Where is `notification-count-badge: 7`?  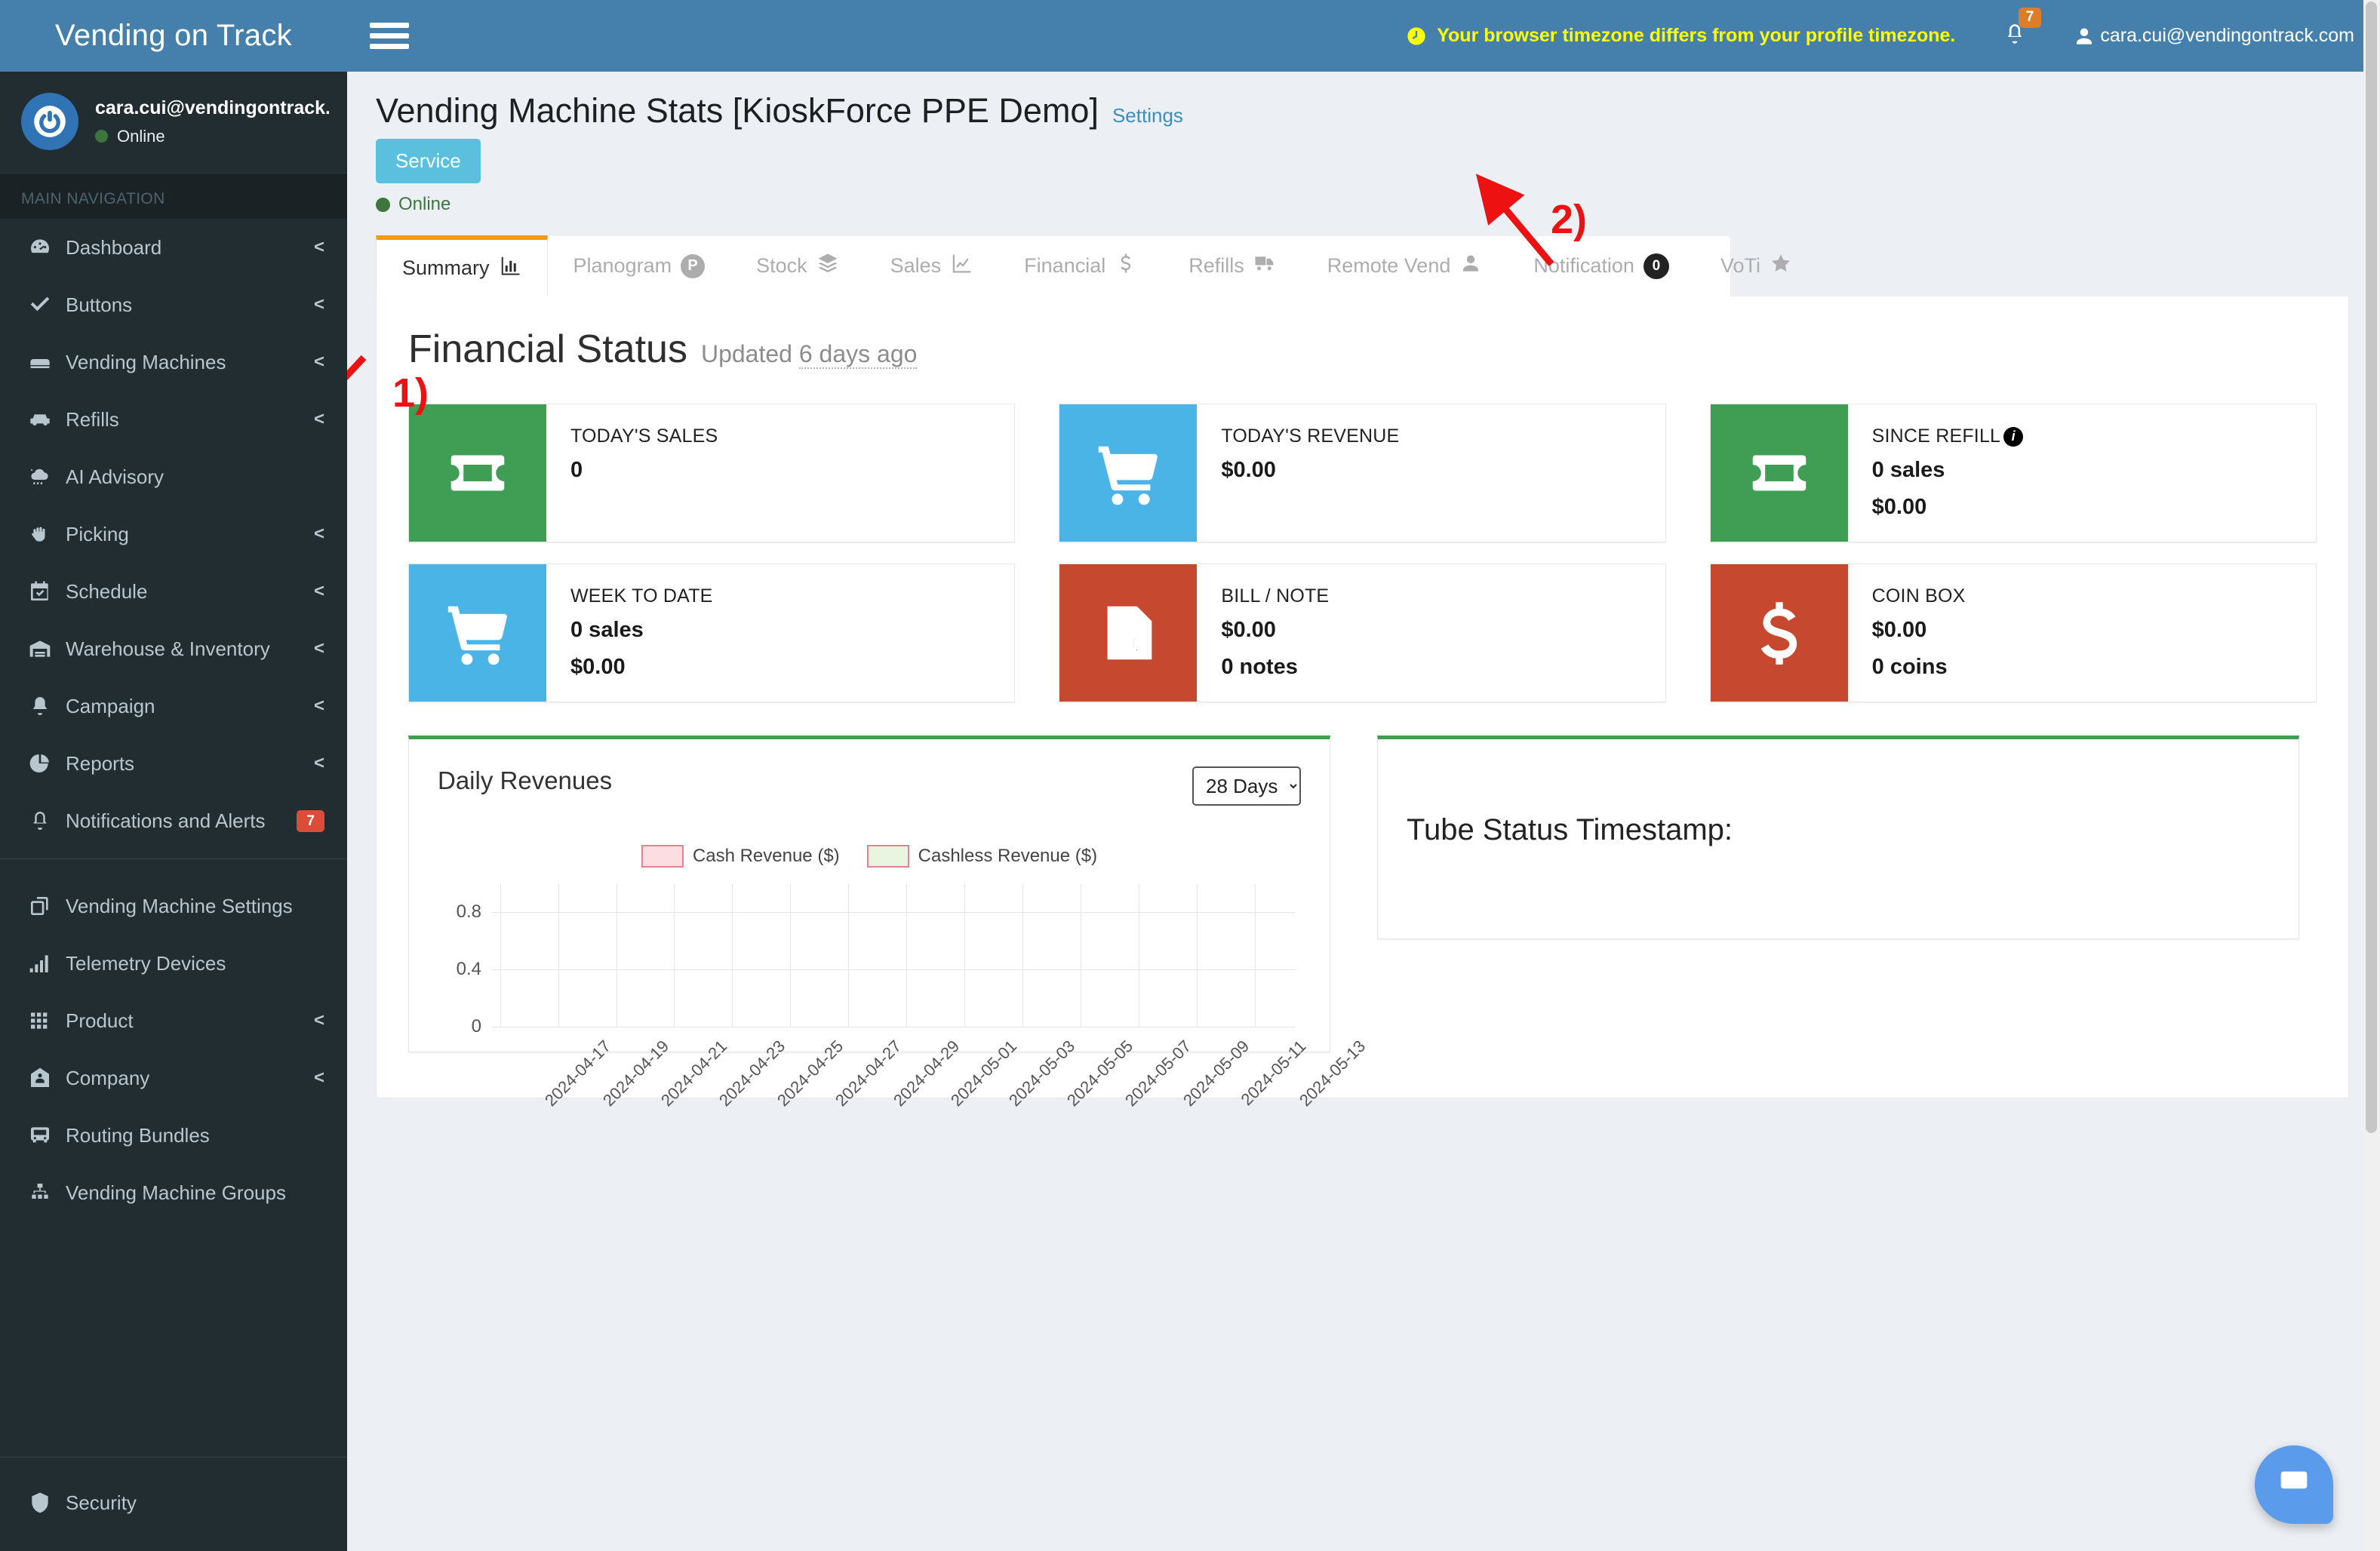 notification-count-badge: 7 is located at coordinates (2030, 18).